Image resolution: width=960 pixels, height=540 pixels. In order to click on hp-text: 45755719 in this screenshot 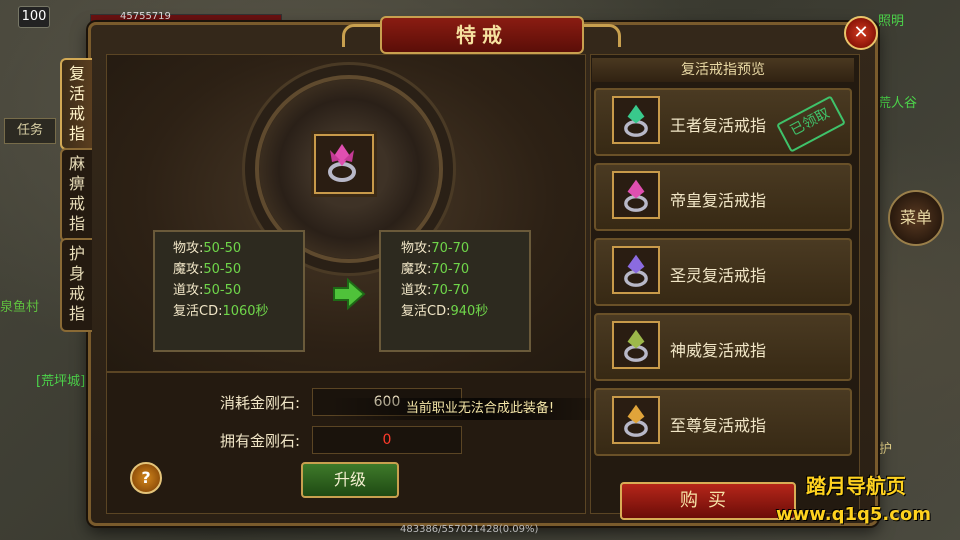, I will do `click(145, 16)`.